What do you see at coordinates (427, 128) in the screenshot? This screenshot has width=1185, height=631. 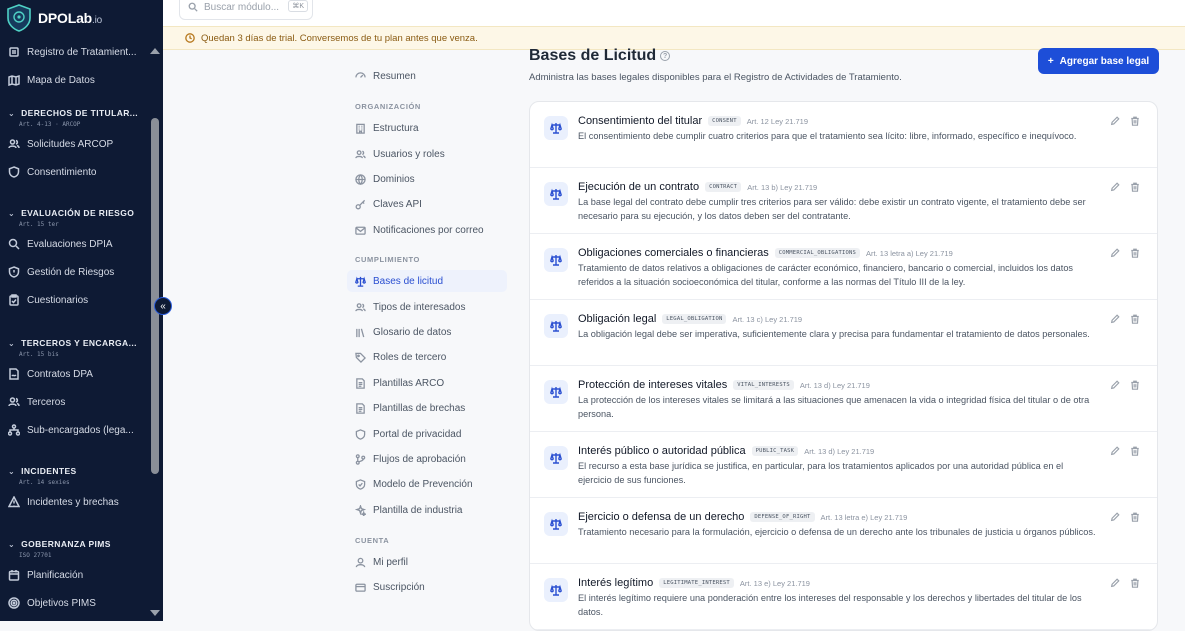 I see `settings-nav-estructura: Estructura` at bounding box center [427, 128].